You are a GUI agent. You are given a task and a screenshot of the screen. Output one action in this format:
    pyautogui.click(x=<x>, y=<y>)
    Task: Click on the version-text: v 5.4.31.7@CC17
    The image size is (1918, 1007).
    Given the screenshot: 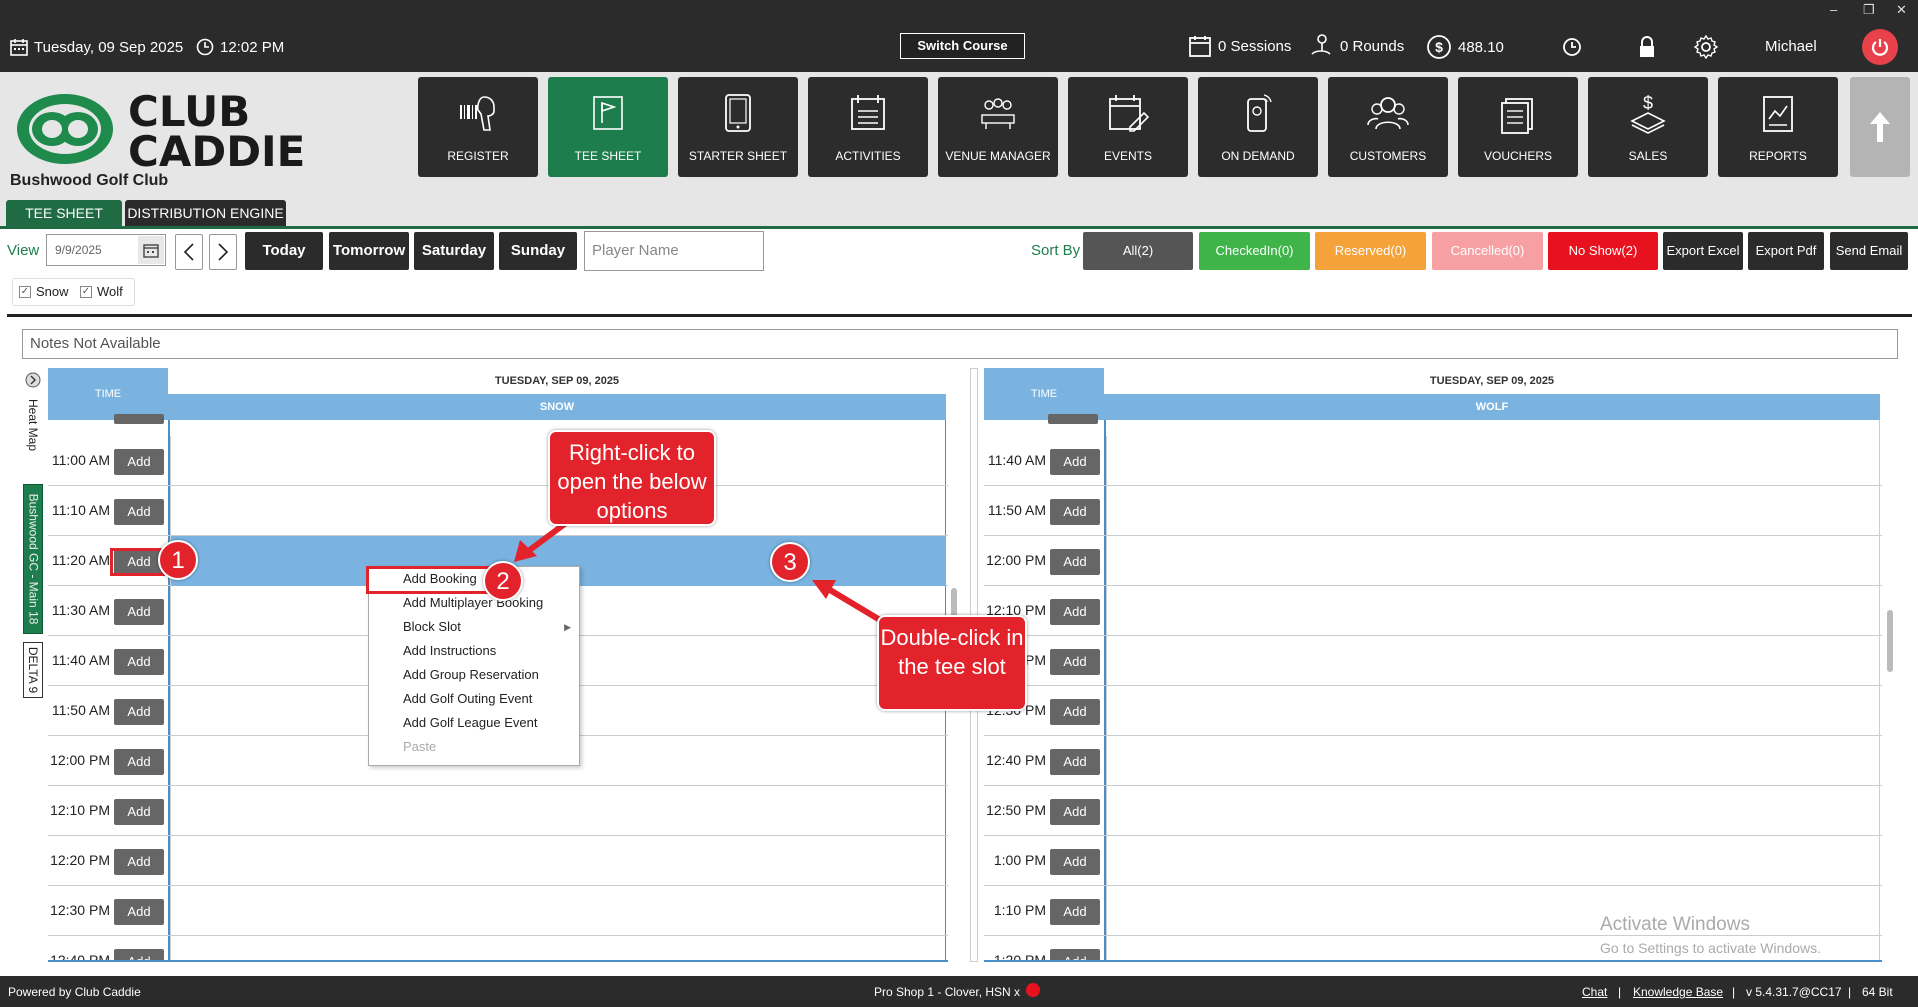 What is the action you would take?
    pyautogui.click(x=1794, y=992)
    